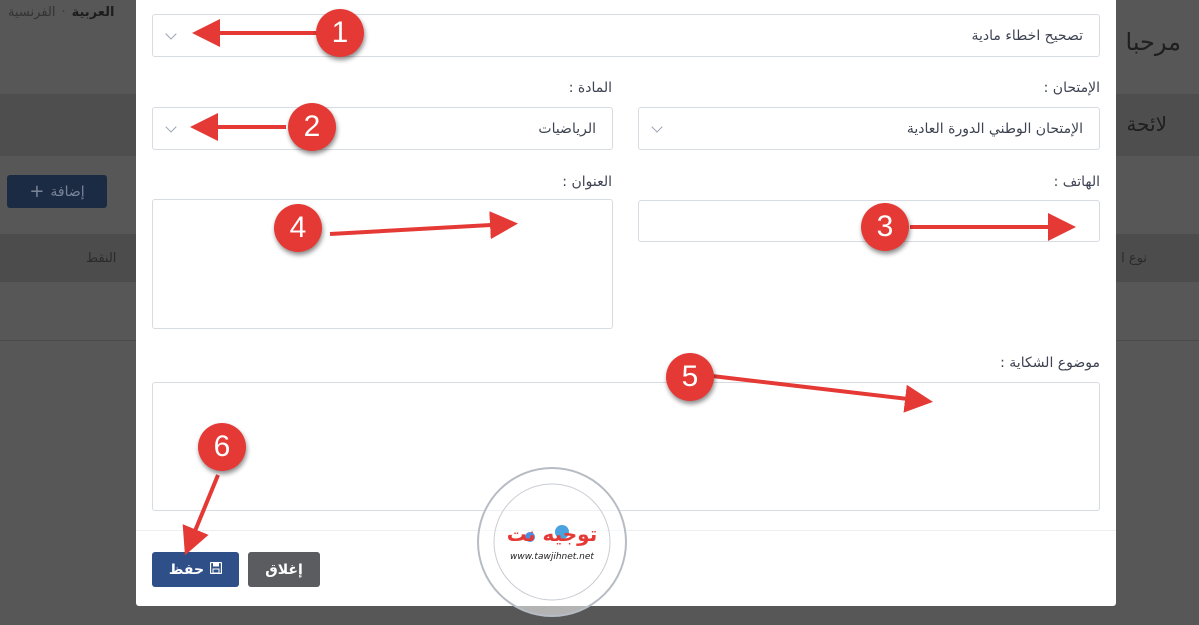  I want to click on plus-icon: +, so click(37, 191).